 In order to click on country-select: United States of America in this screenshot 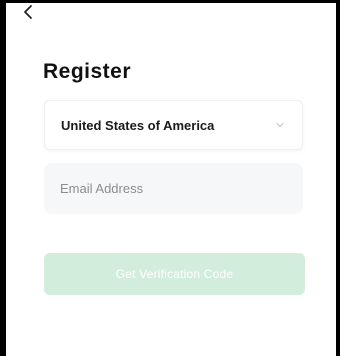, I will do `click(173, 125)`.